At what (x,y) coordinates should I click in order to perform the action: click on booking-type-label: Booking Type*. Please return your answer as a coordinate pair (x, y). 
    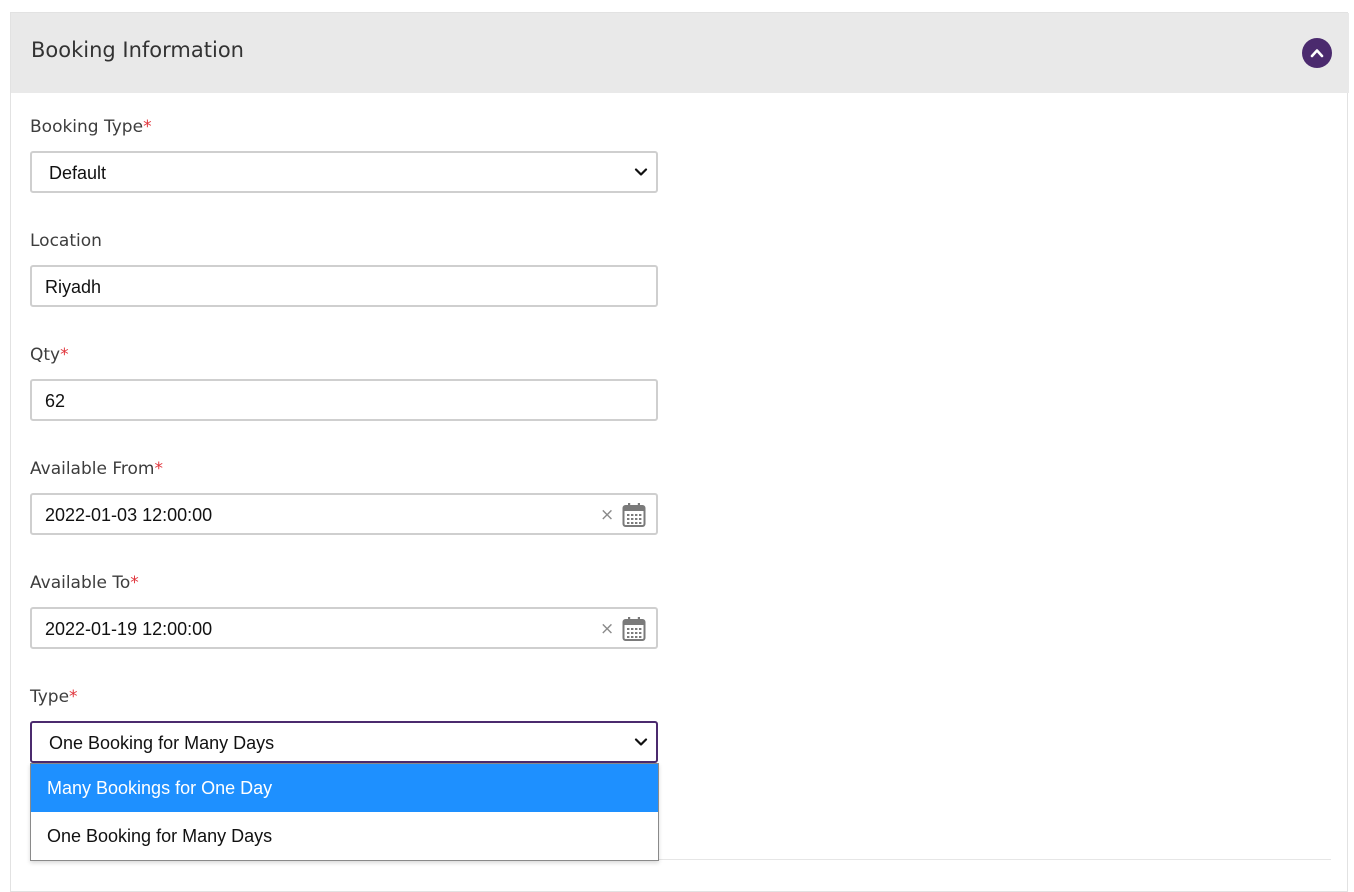
    Looking at the image, I should click on (91, 127).